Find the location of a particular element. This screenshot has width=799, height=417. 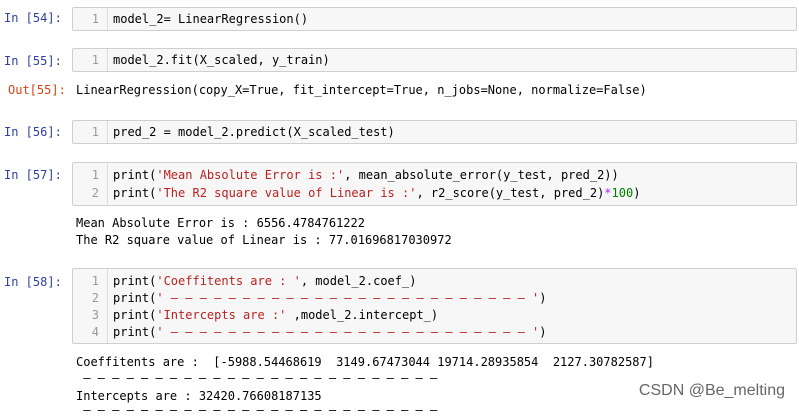

code-line: model_2.fit(X_scaled, y_train) is located at coordinates (221, 60).